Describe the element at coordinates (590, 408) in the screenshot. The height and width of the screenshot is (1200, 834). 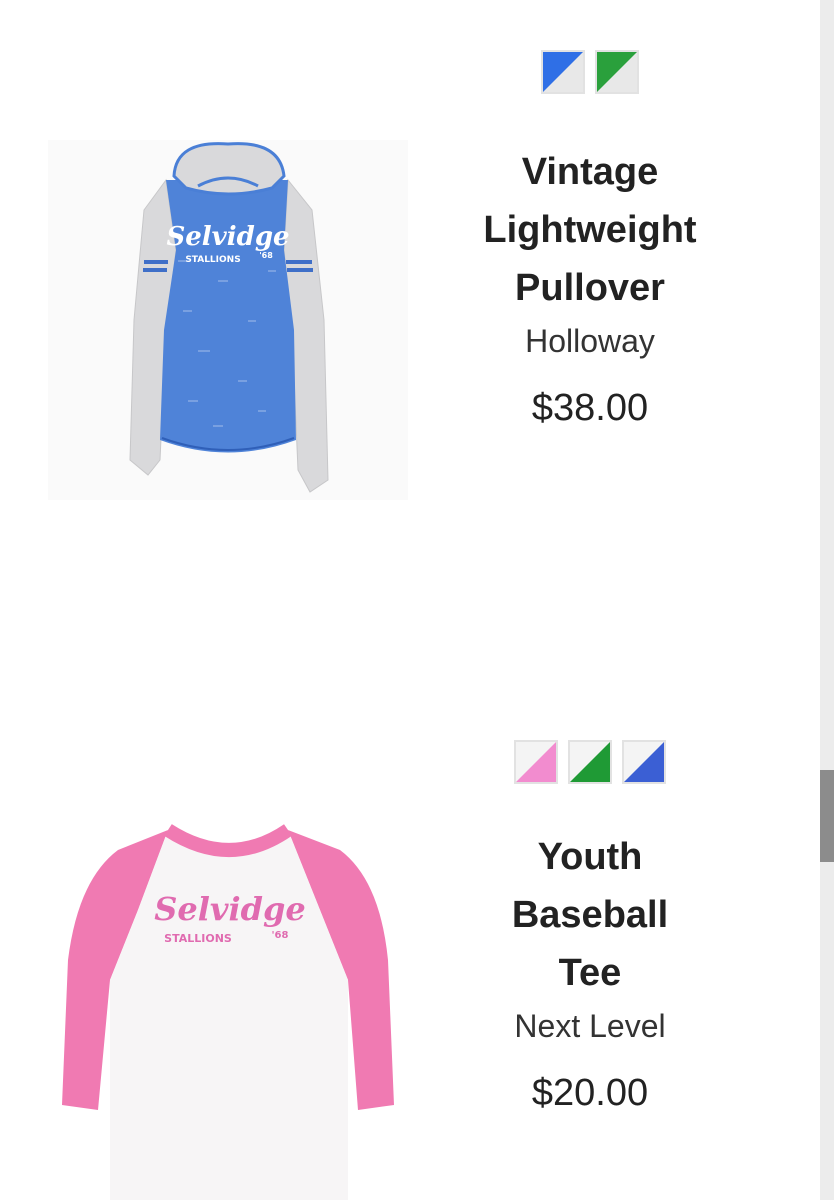
I see `product-price: $38.00` at that location.